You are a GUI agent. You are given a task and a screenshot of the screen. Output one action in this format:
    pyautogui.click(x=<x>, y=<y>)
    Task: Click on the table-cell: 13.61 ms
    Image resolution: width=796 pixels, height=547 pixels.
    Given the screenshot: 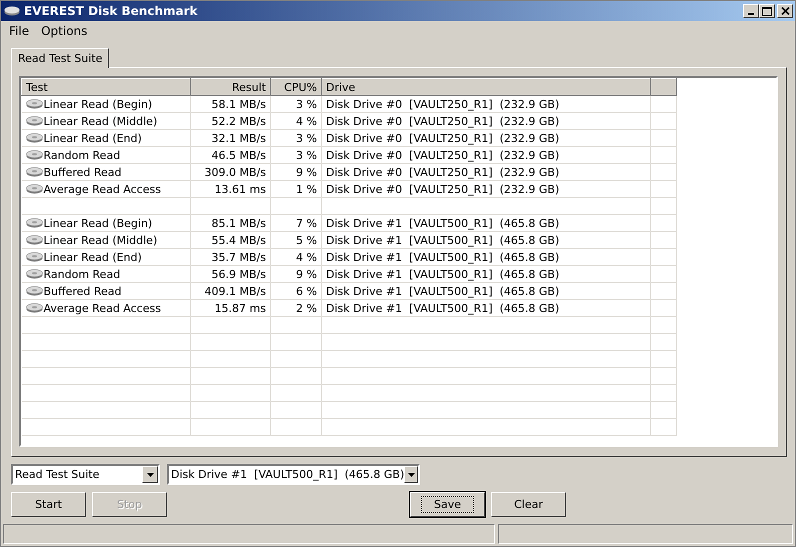 What is the action you would take?
    pyautogui.click(x=230, y=189)
    